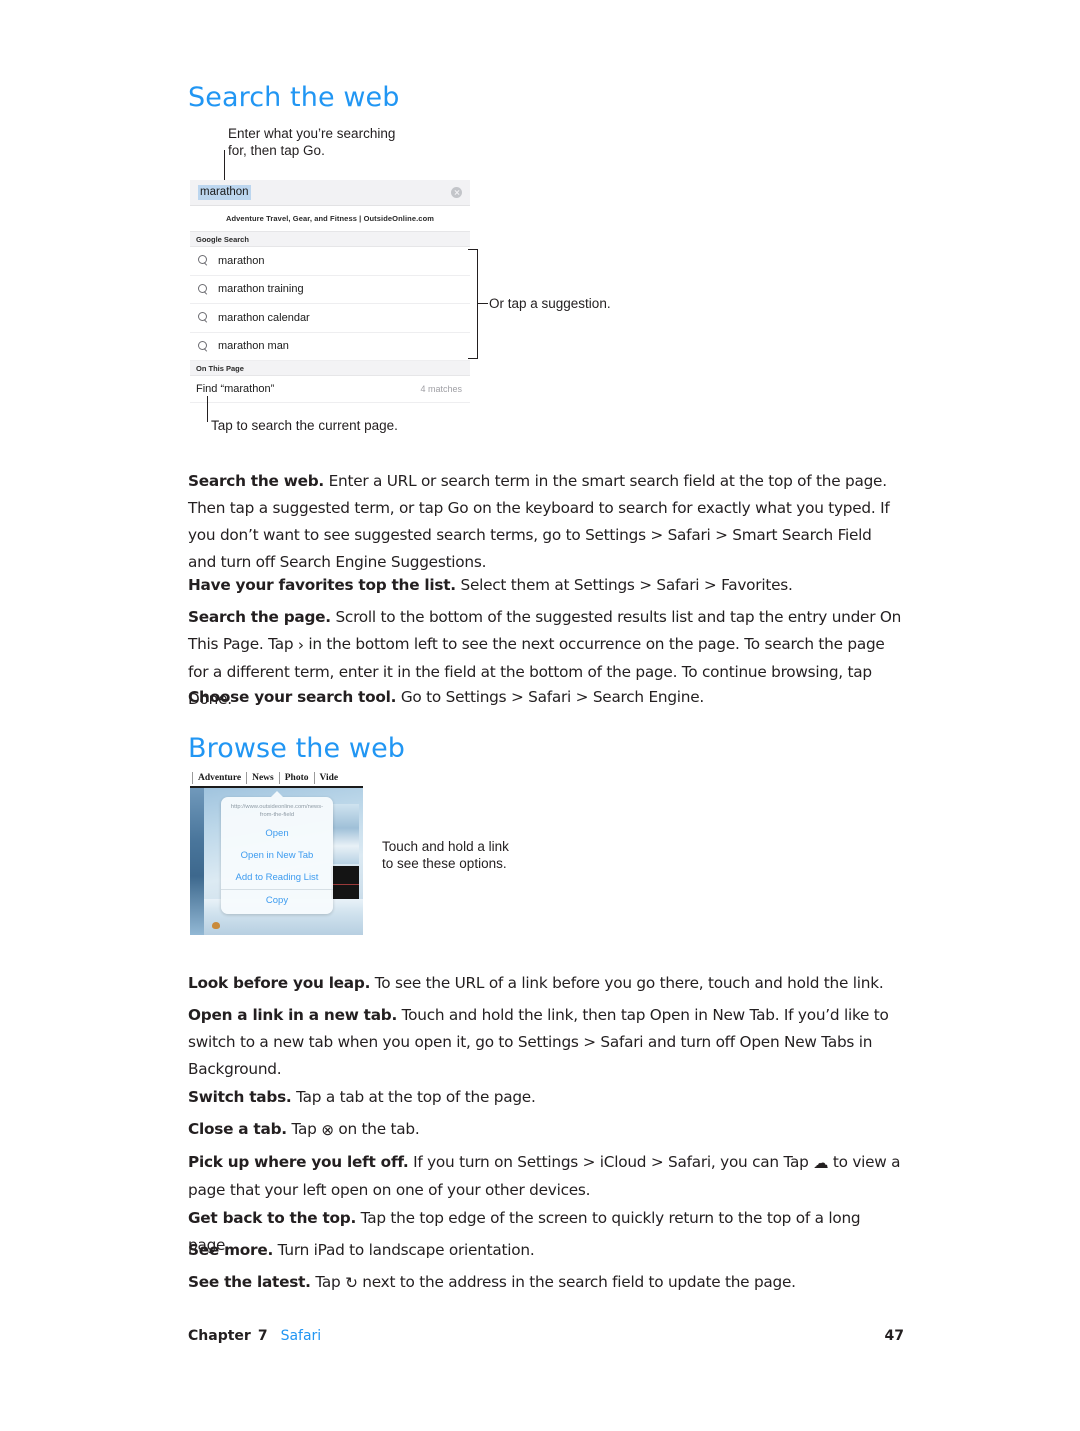 Image resolution: width=1080 pixels, height=1431 pixels. I want to click on menu-item-open: Open, so click(277, 834).